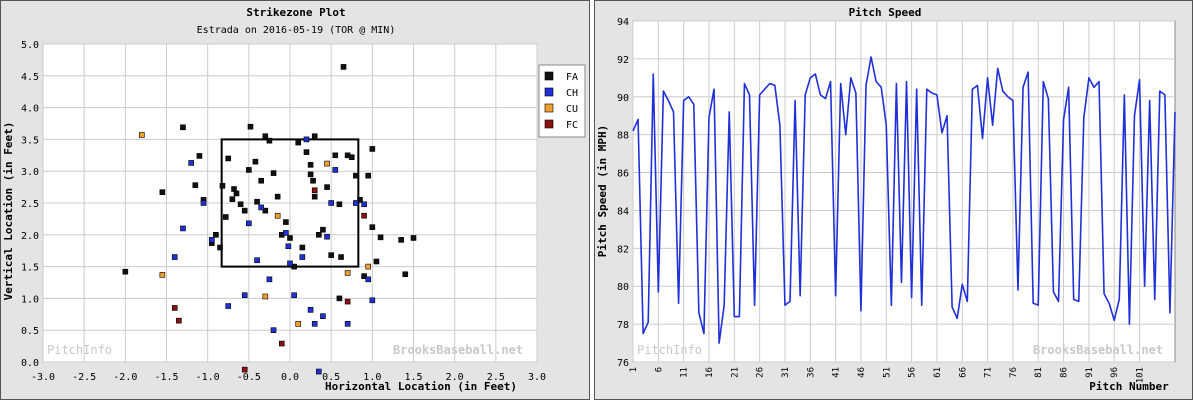 The height and width of the screenshot is (405, 1193). I want to click on strikezone-x-tick-label: -2.5, so click(84, 377).